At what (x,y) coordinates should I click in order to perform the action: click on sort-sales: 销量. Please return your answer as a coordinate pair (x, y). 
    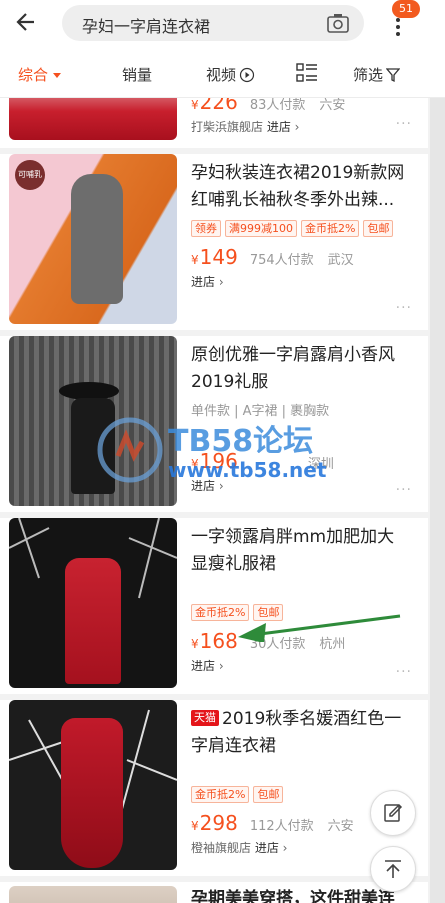
    Looking at the image, I should click on (137, 74).